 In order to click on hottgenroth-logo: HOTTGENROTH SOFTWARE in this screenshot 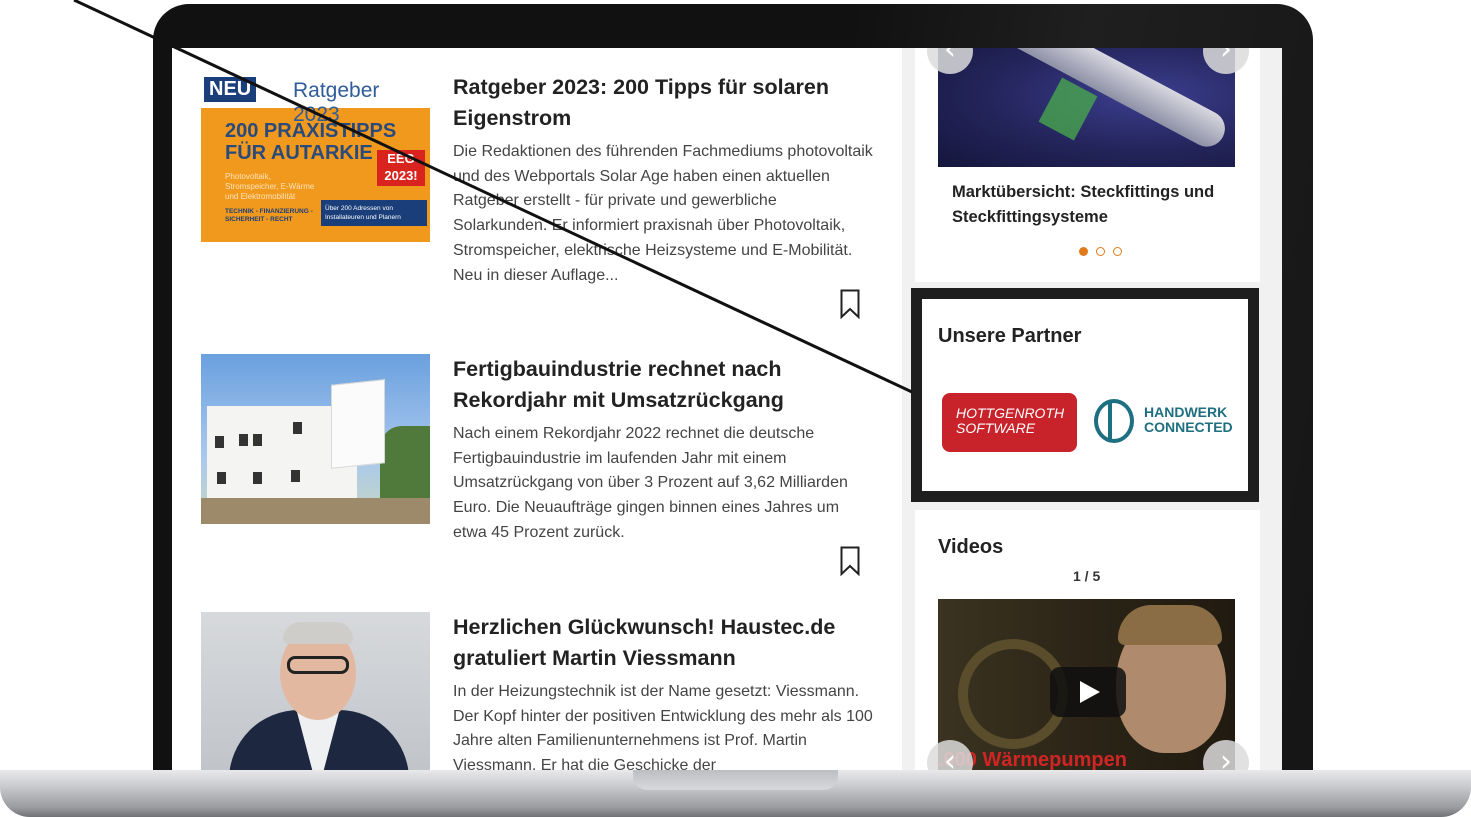, I will do `click(1009, 422)`.